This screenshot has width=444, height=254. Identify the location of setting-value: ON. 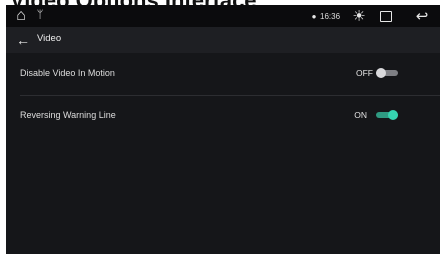
(360, 115).